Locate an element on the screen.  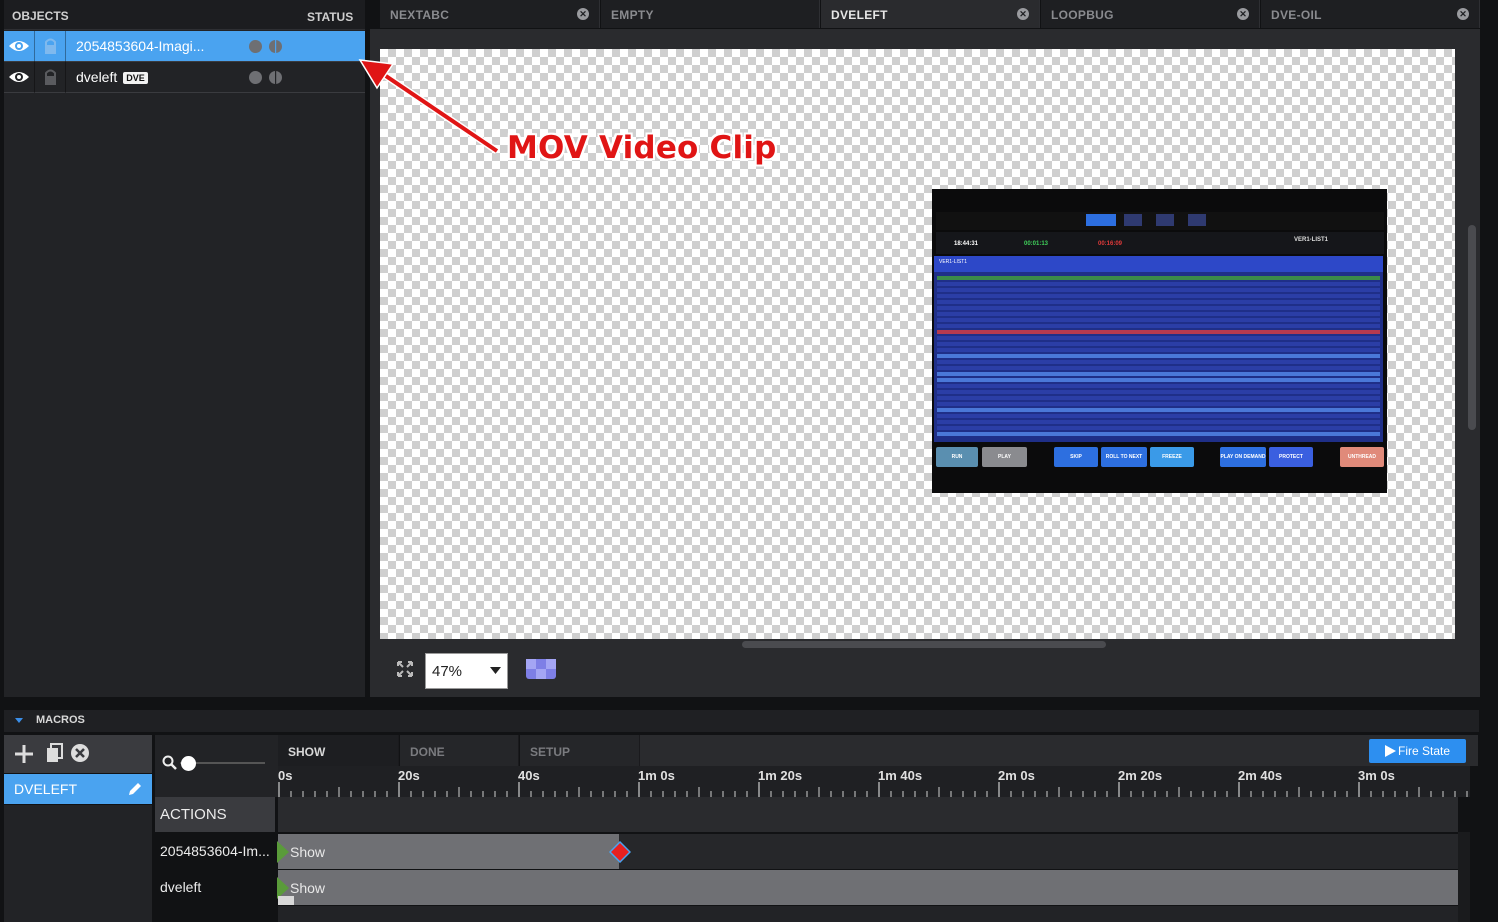
clip-freeze-button: FREEZE is located at coordinates (1172, 457).